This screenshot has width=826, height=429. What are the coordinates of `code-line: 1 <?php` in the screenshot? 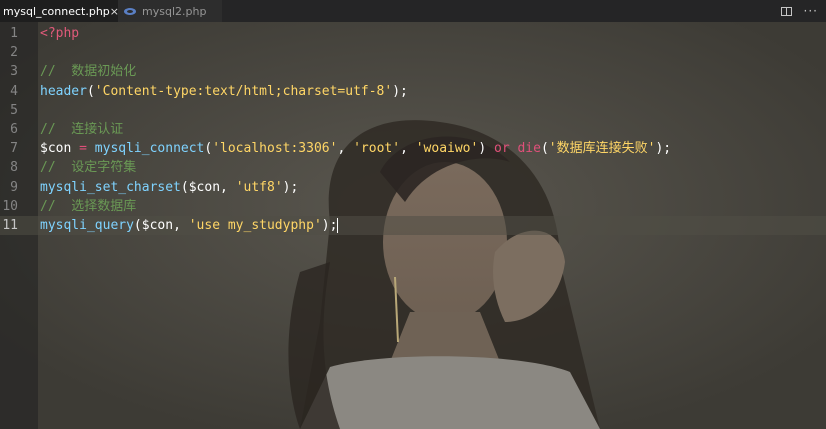 It's located at (413, 33).